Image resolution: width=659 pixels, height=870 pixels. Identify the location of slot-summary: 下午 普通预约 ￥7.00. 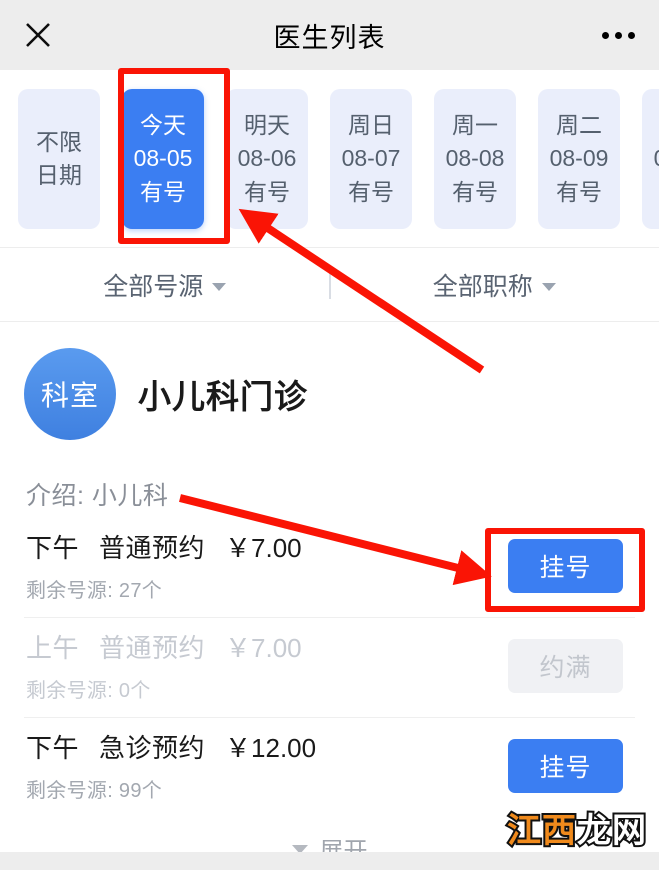
(267, 546).